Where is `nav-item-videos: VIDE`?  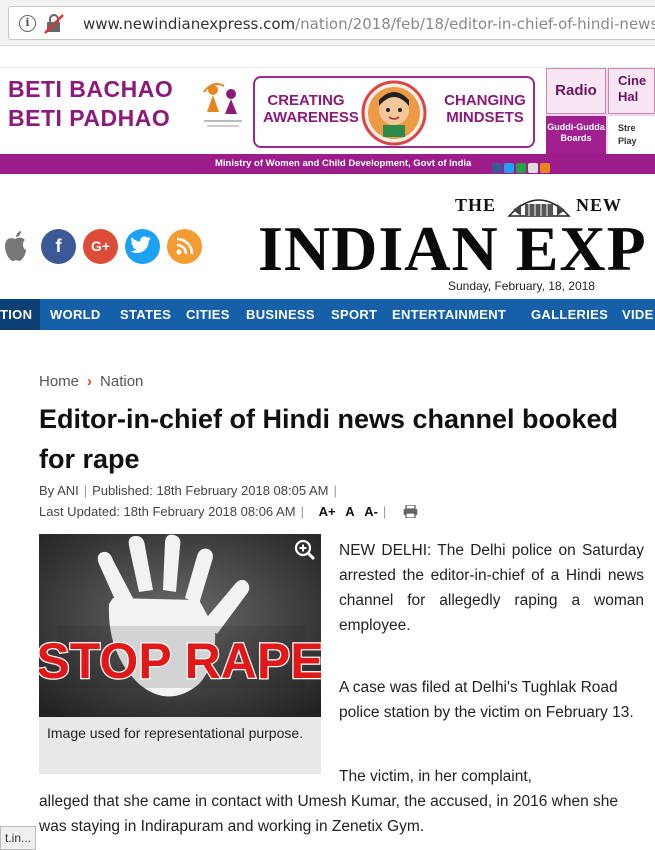 nav-item-videos: VIDE is located at coordinates (638, 314).